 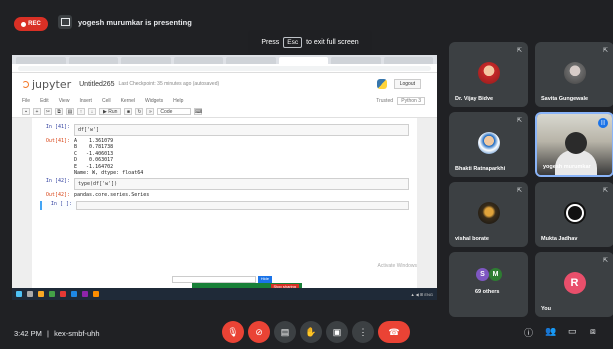 What do you see at coordinates (112, 195) in the screenshot?
I see `cell-output: pandas.core.series.Series` at bounding box center [112, 195].